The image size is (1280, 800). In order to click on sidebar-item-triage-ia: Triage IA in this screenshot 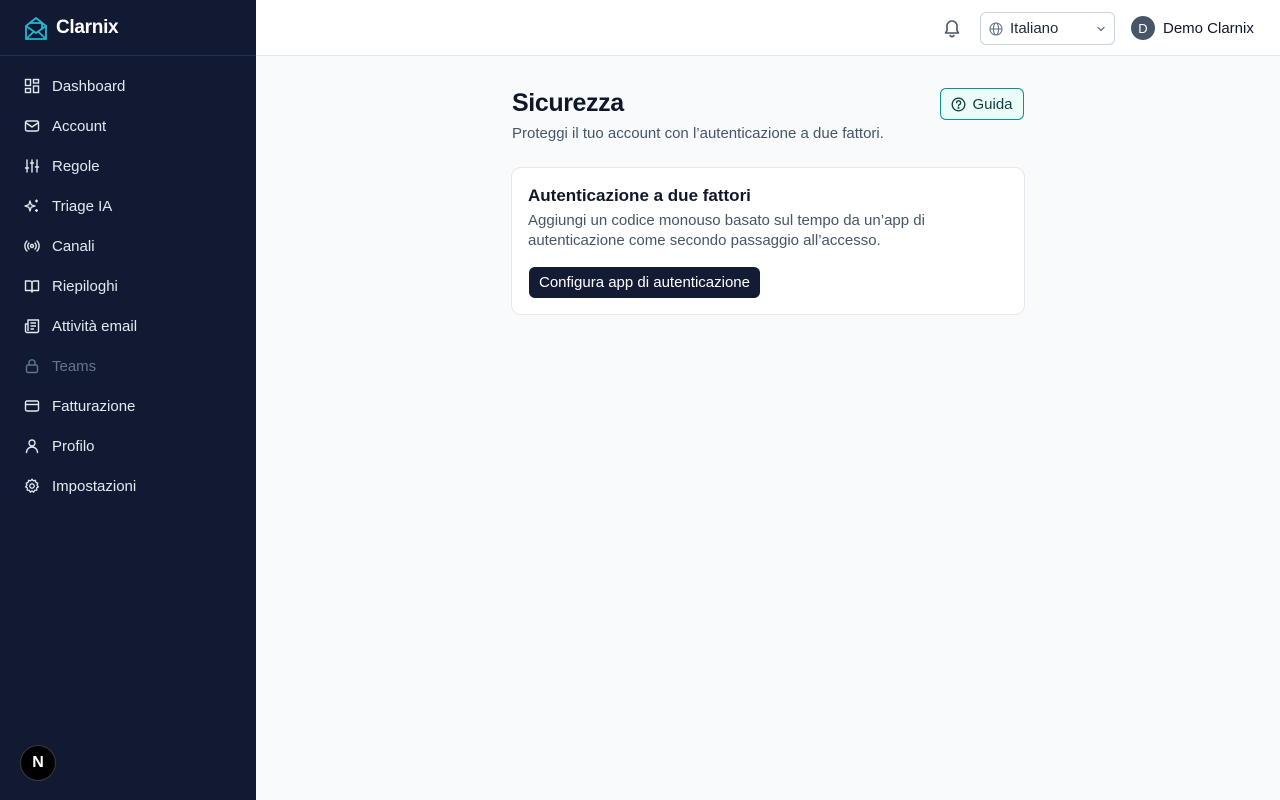, I will do `click(128, 206)`.